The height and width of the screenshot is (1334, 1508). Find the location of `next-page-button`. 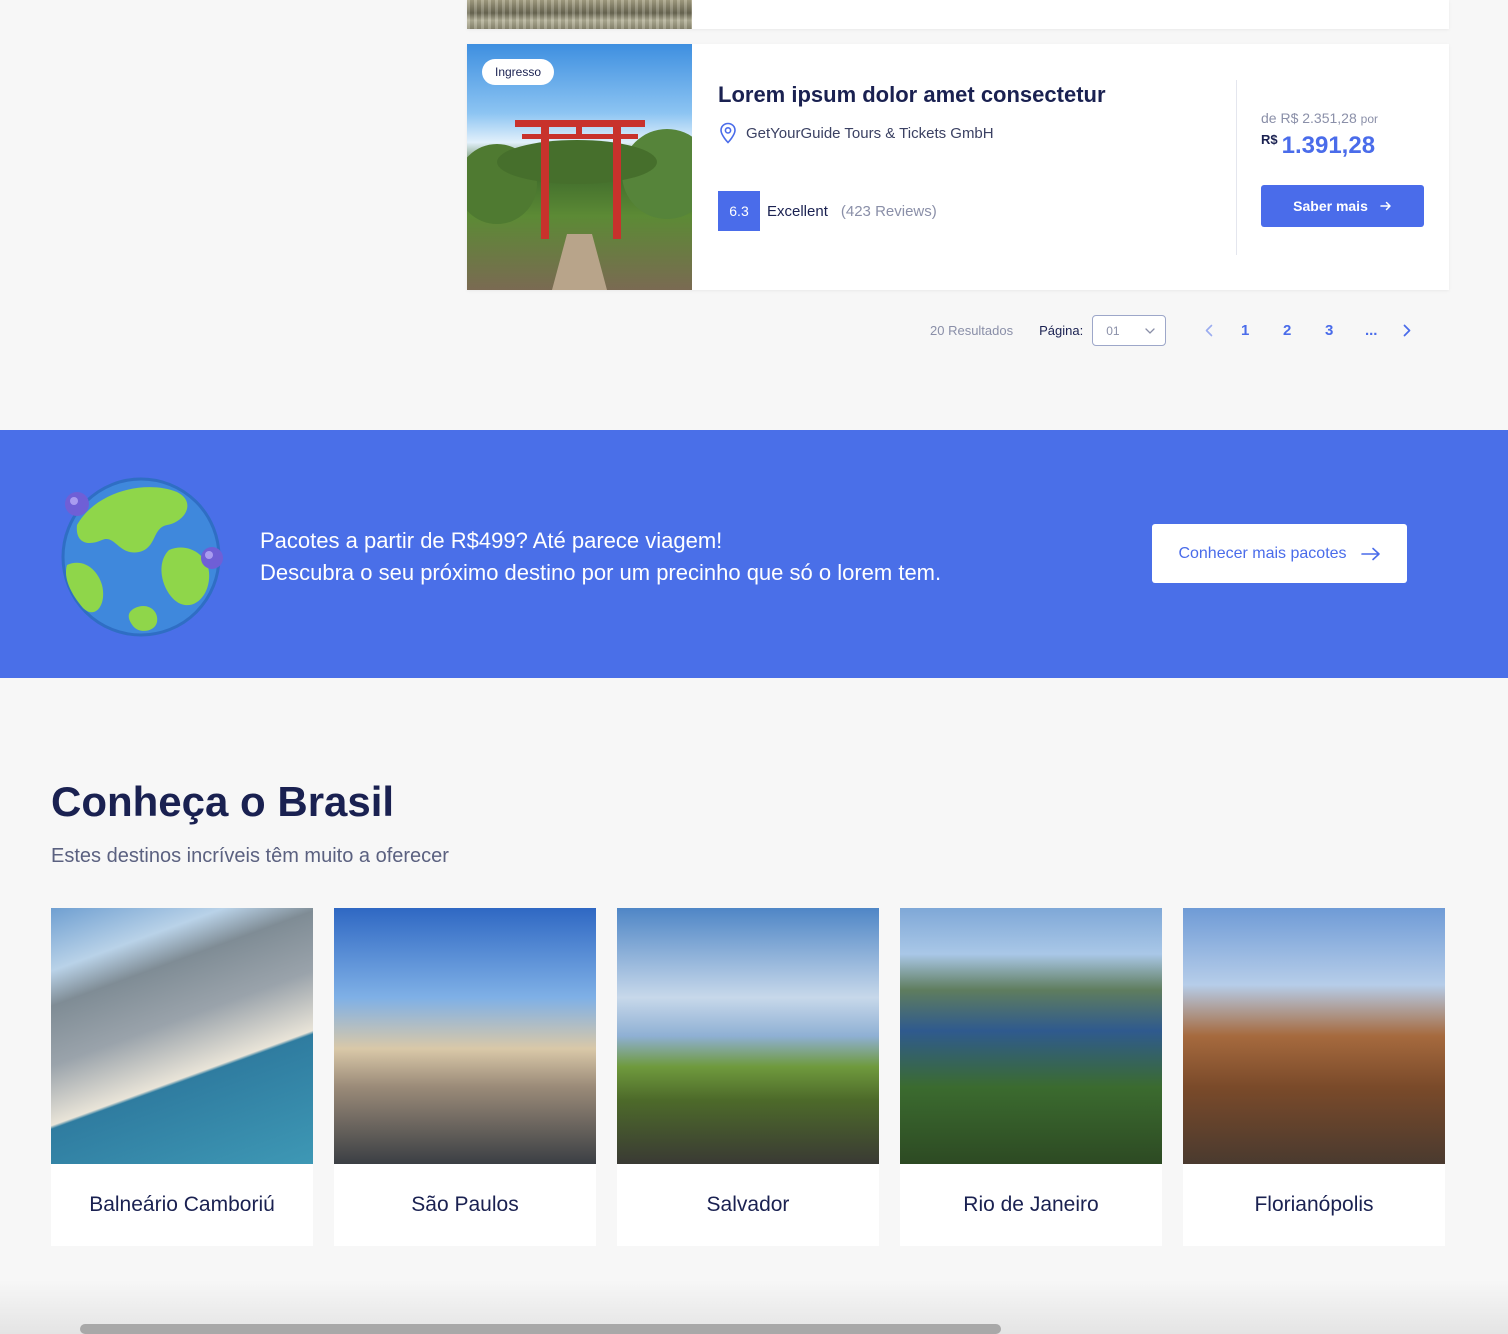

next-page-button is located at coordinates (1407, 330).